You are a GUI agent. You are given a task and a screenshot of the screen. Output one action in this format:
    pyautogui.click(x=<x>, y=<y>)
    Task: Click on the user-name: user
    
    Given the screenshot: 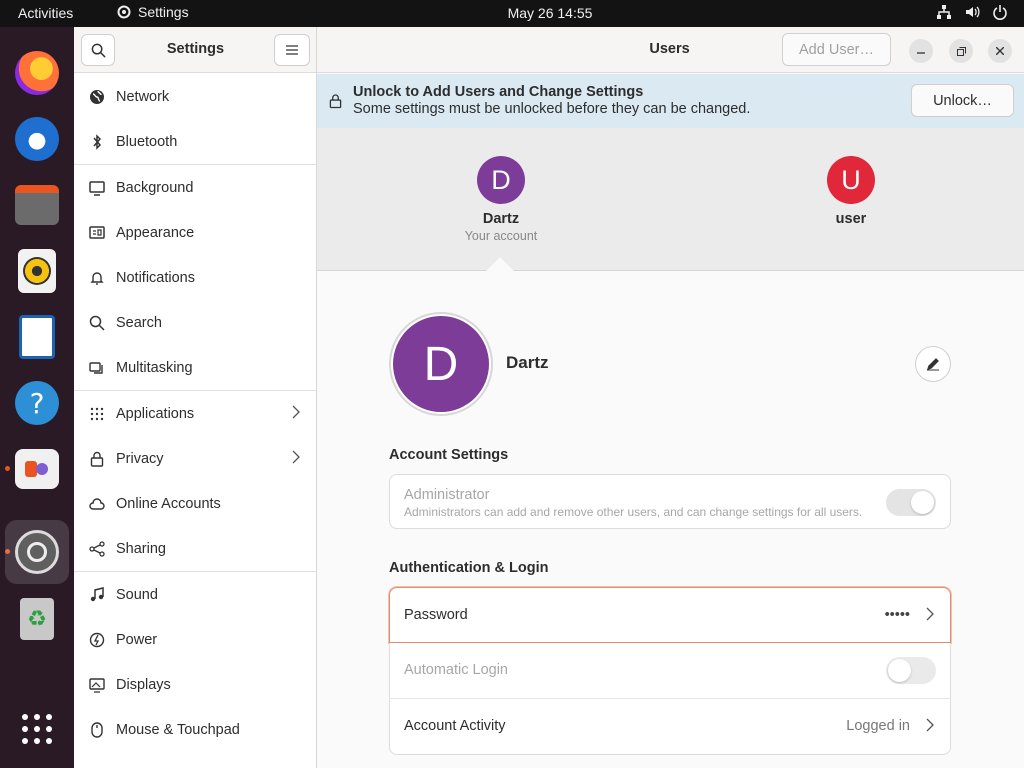 What is the action you would take?
    pyautogui.click(x=851, y=219)
    